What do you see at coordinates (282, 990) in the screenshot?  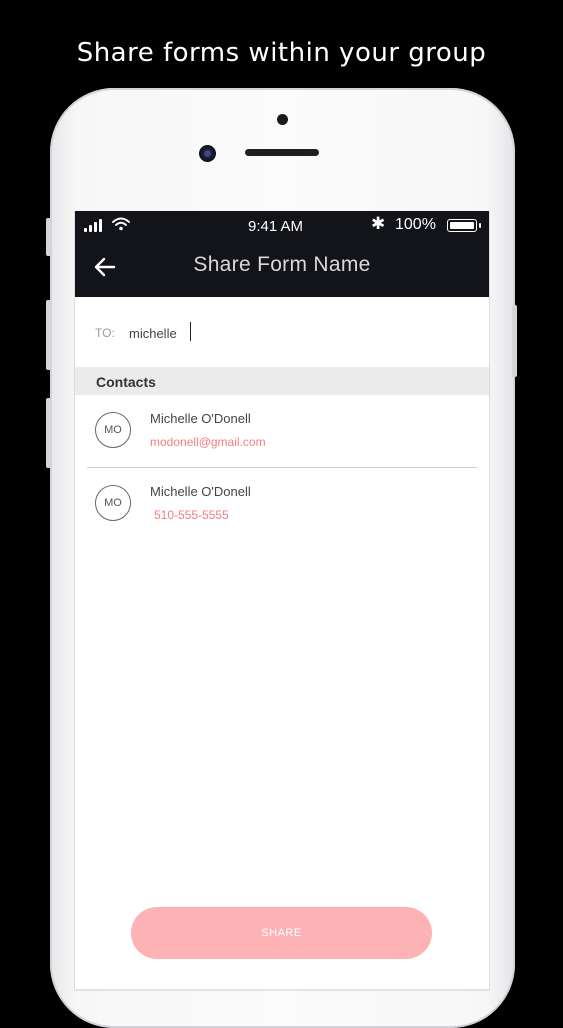 I see `bottom-divider` at bounding box center [282, 990].